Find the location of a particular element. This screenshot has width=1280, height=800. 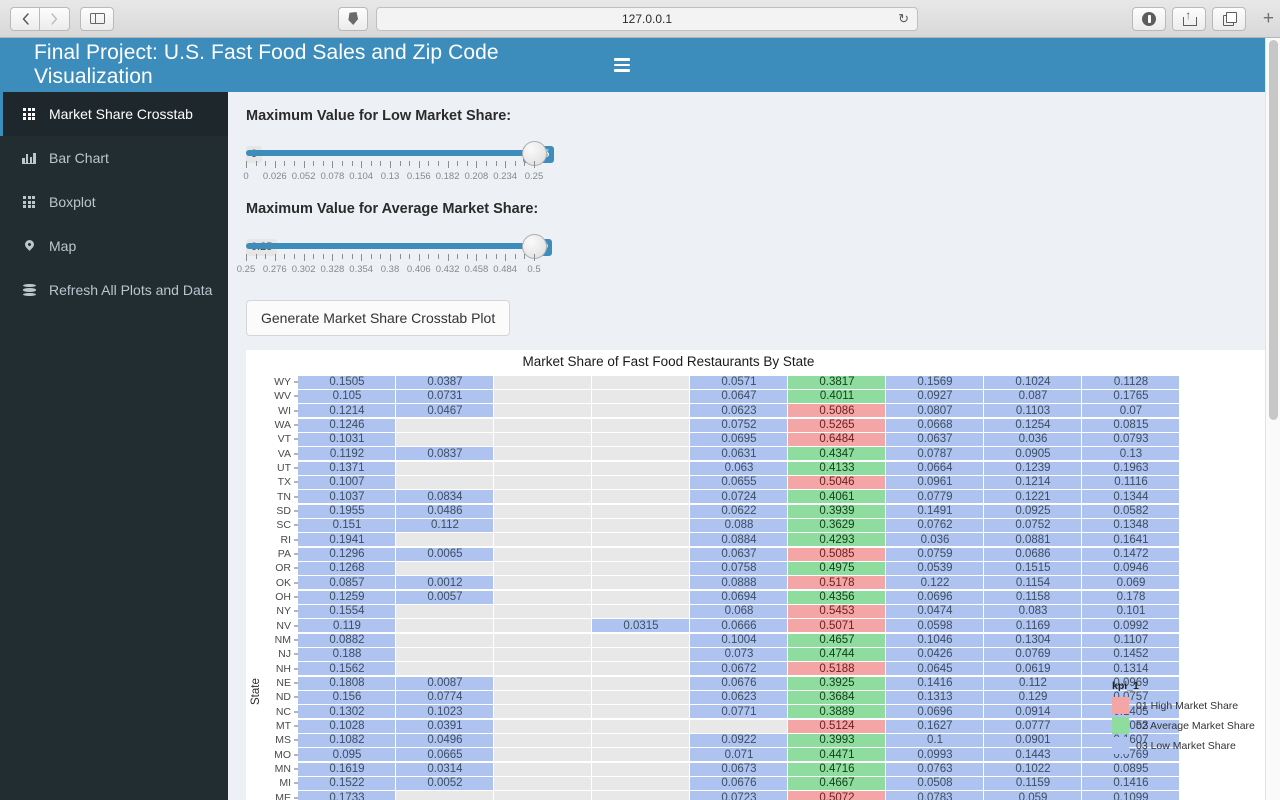

heatmap-cell-value: 0.0598 is located at coordinates (935, 625).